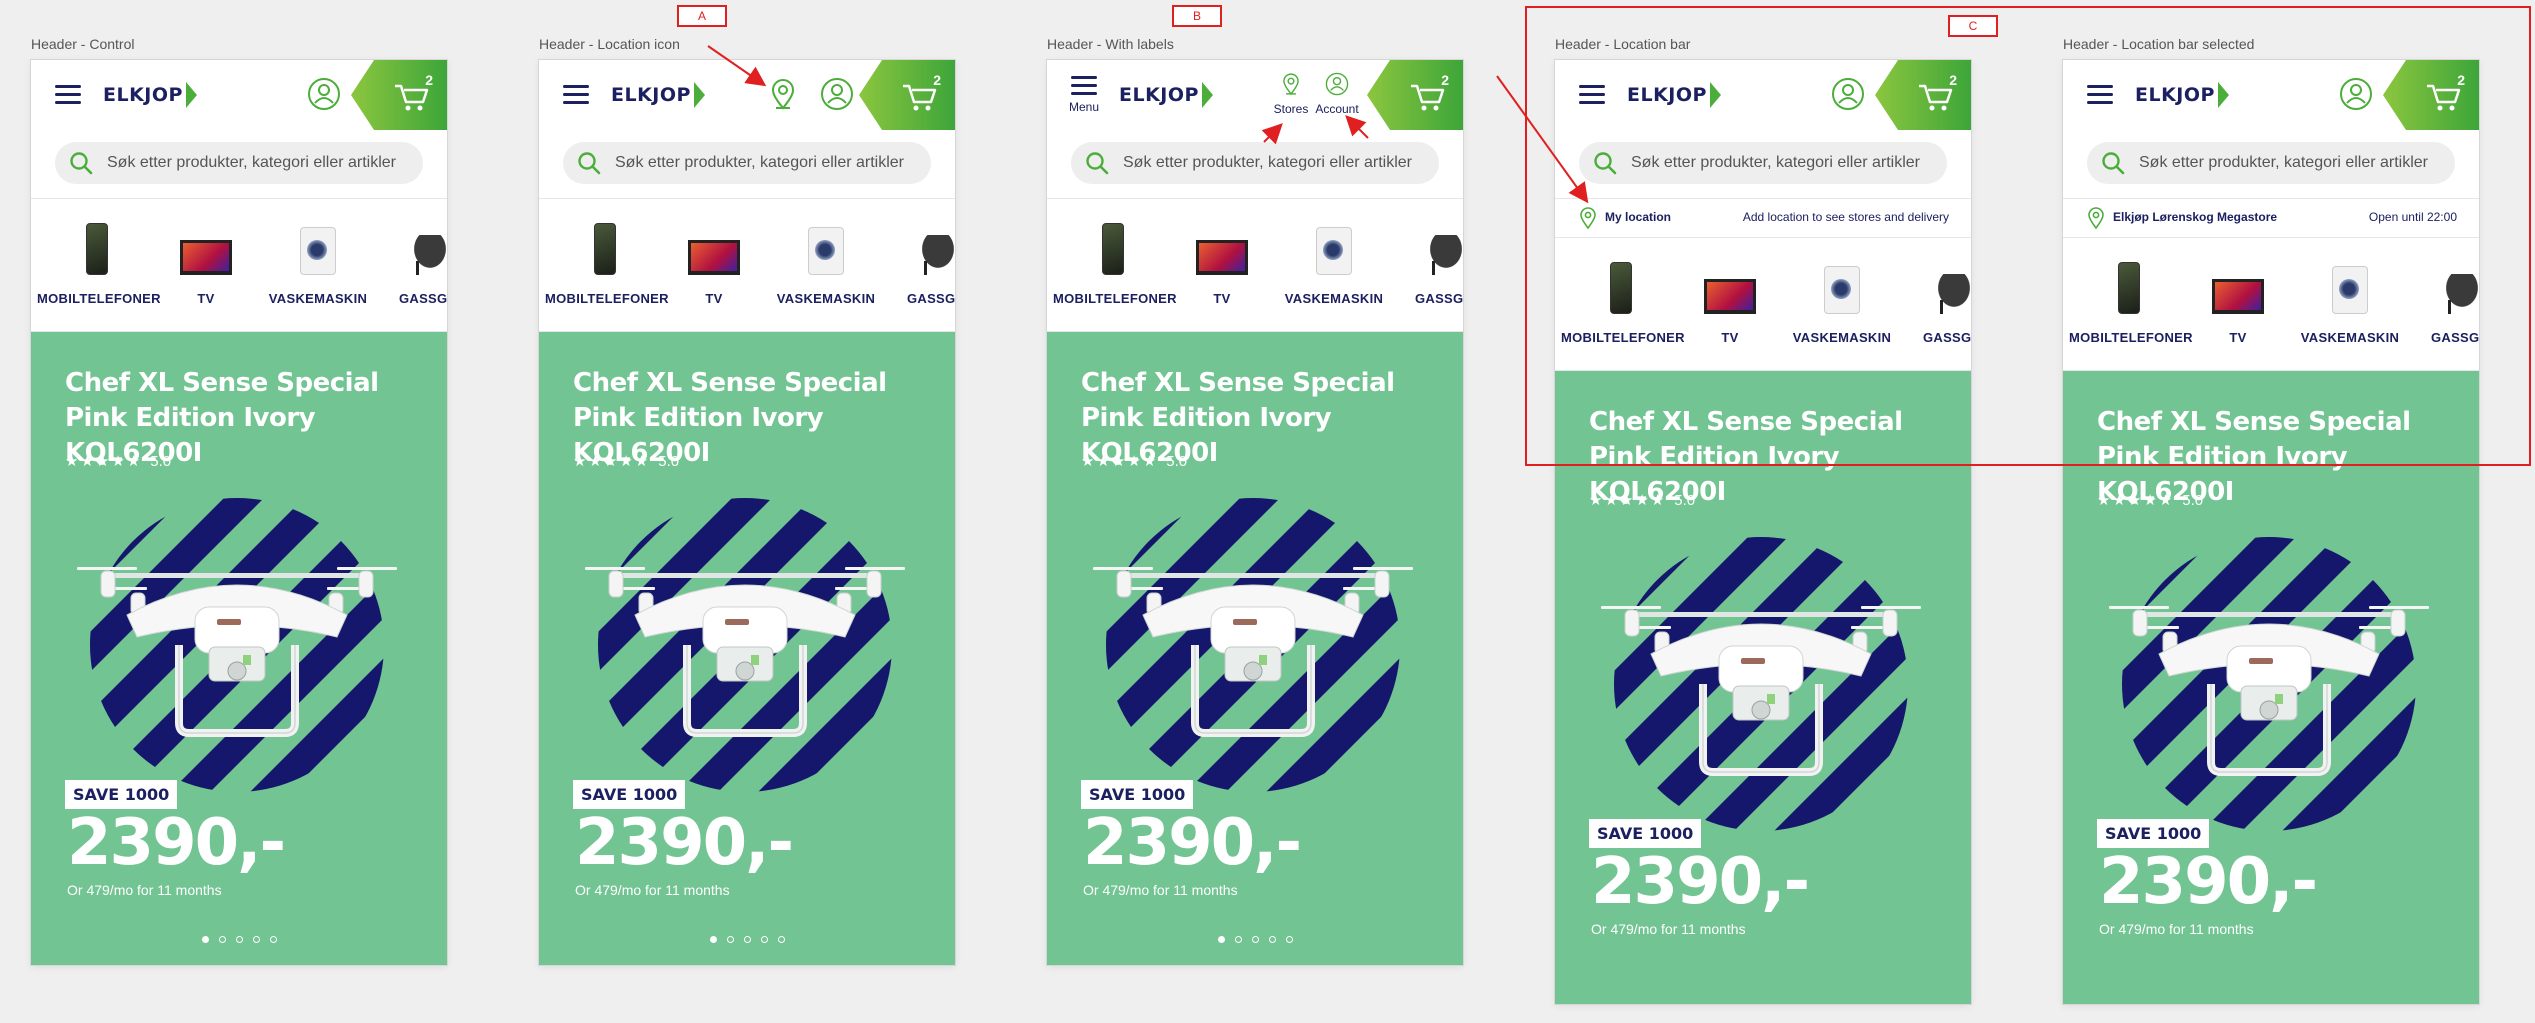 This screenshot has width=2535, height=1023. I want to click on category-washer-image, so click(2350, 290).